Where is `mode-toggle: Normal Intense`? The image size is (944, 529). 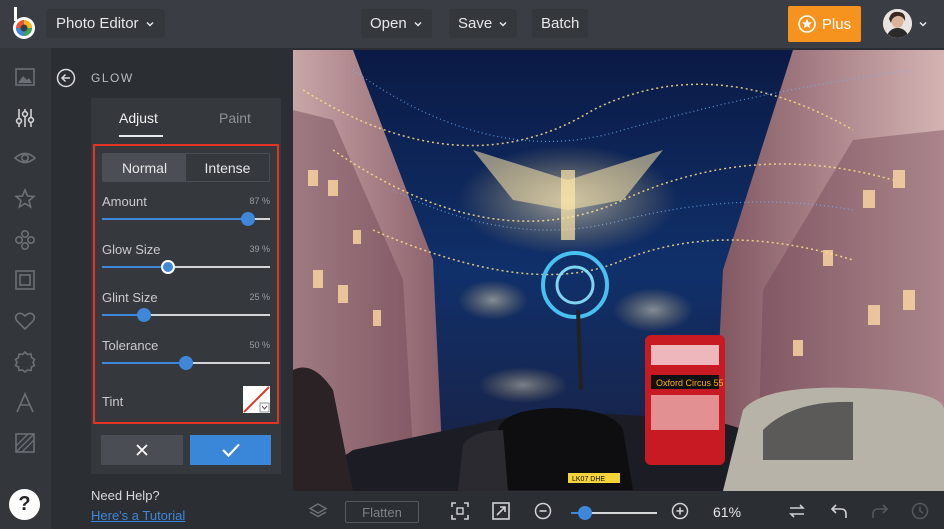 mode-toggle: Normal Intense is located at coordinates (186, 167).